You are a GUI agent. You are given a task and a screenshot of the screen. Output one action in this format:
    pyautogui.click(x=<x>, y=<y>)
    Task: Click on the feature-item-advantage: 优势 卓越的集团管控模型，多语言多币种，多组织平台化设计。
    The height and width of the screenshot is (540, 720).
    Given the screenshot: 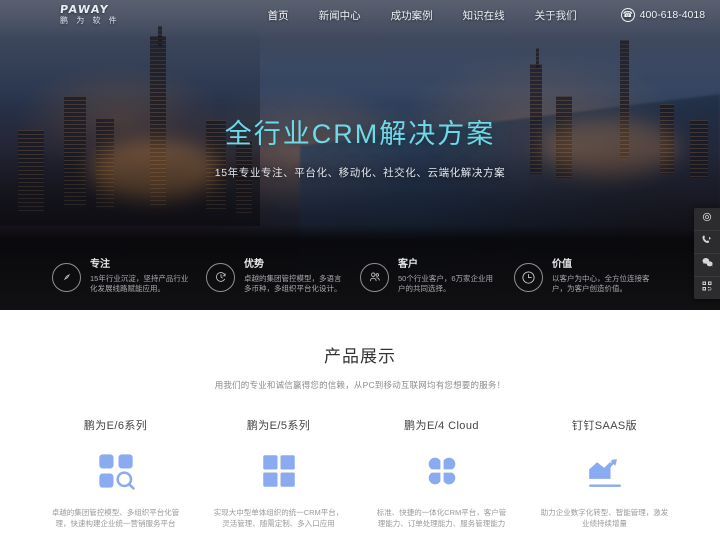 What is the action you would take?
    pyautogui.click(x=283, y=276)
    